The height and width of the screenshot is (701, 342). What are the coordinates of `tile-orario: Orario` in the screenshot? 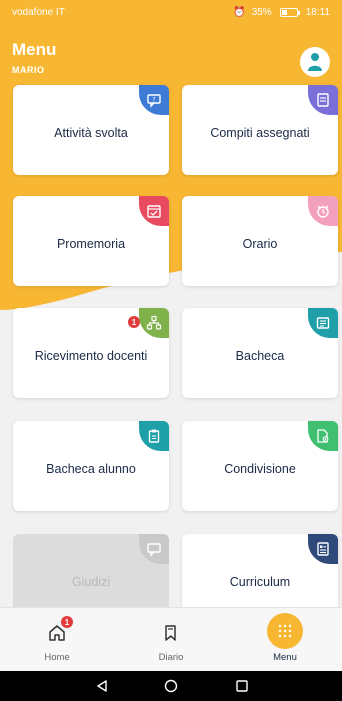 It's located at (260, 241).